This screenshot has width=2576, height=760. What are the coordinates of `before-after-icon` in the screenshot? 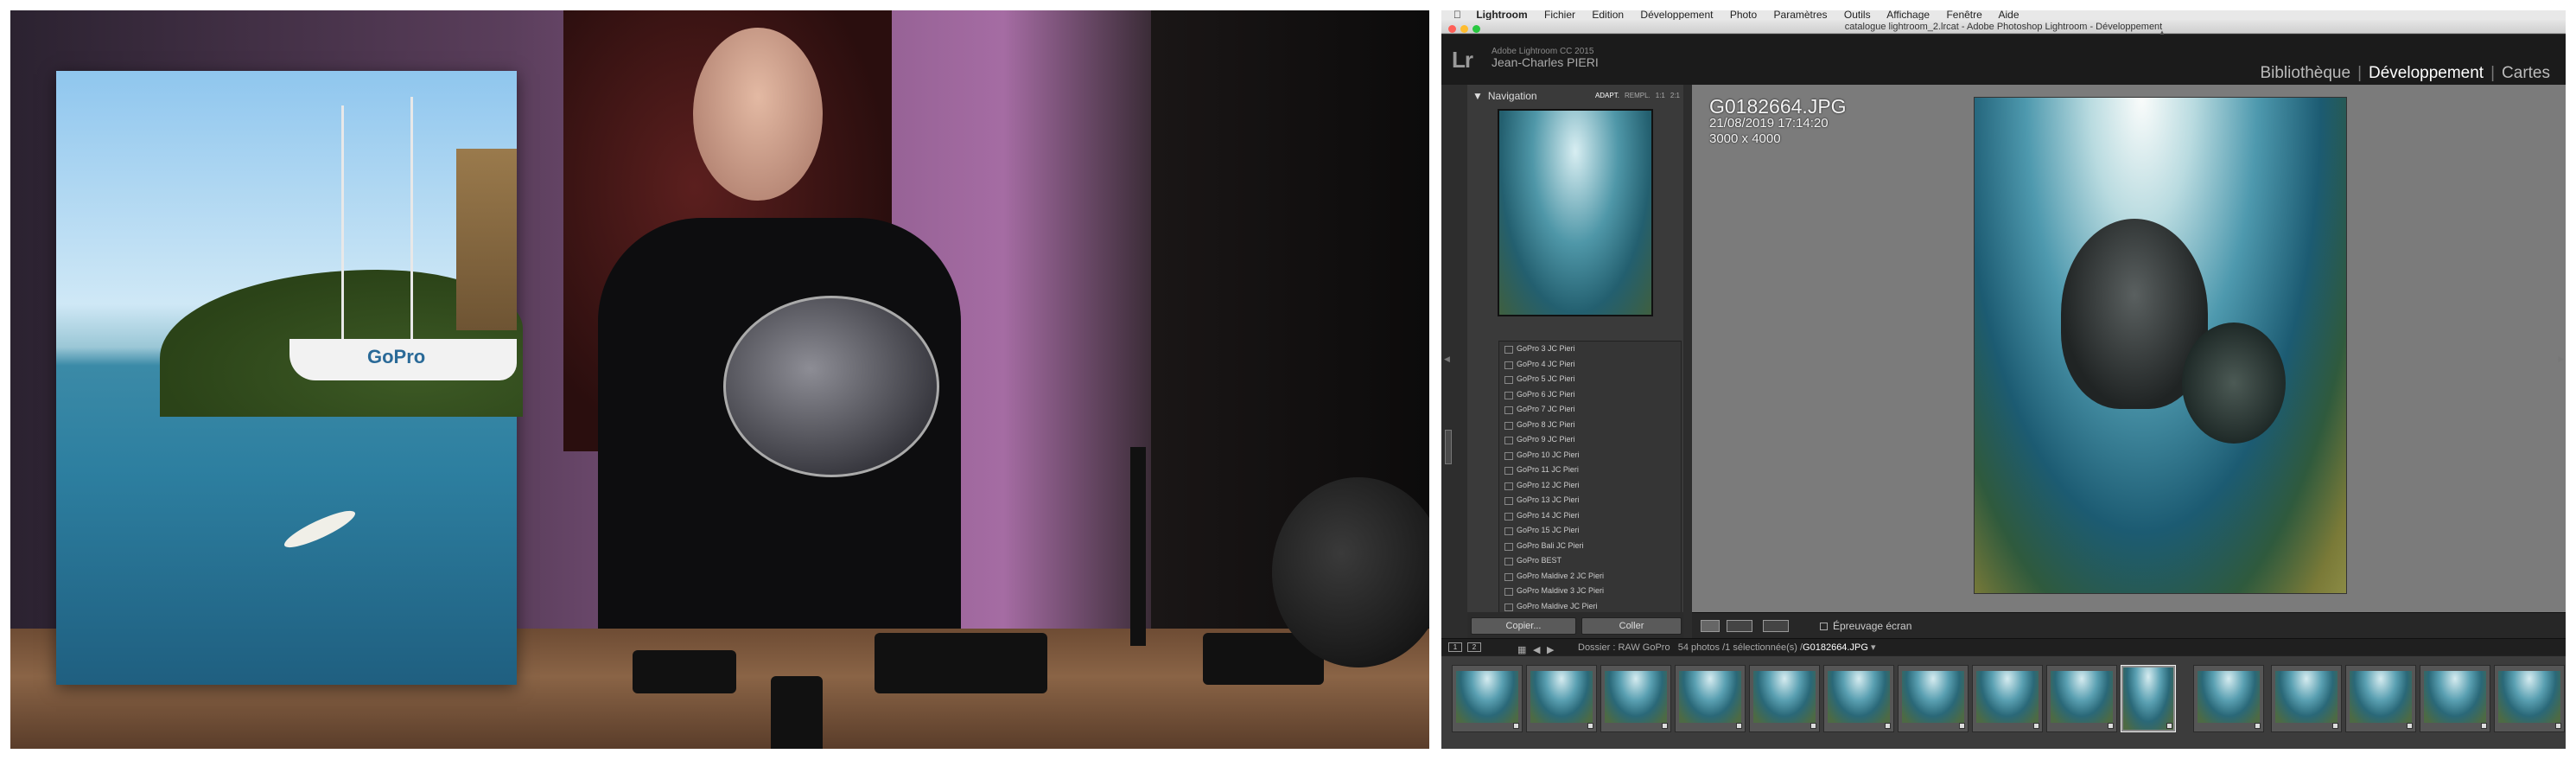 It's located at (1740, 626).